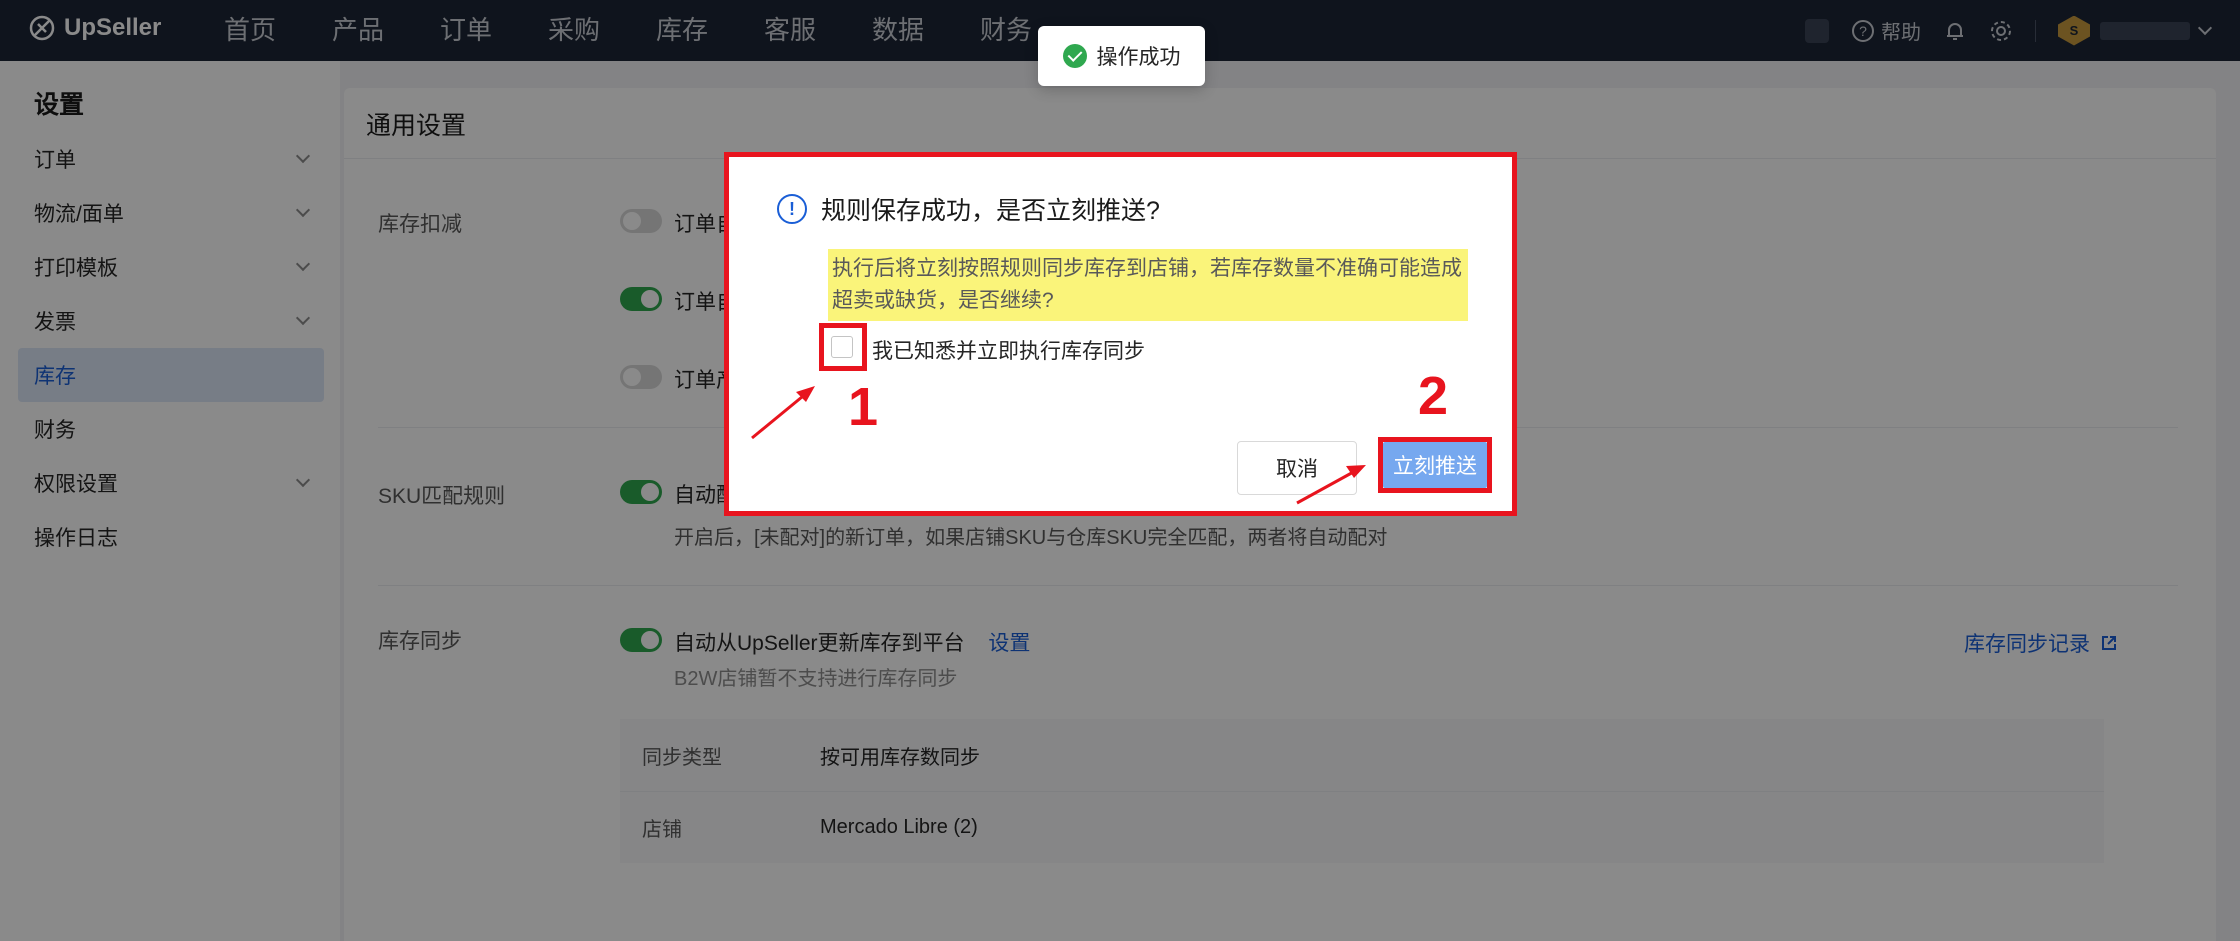 Image resolution: width=2240 pixels, height=941 pixels. Describe the element at coordinates (1058, 445) in the screenshot. I see `annotation-arrows` at that location.